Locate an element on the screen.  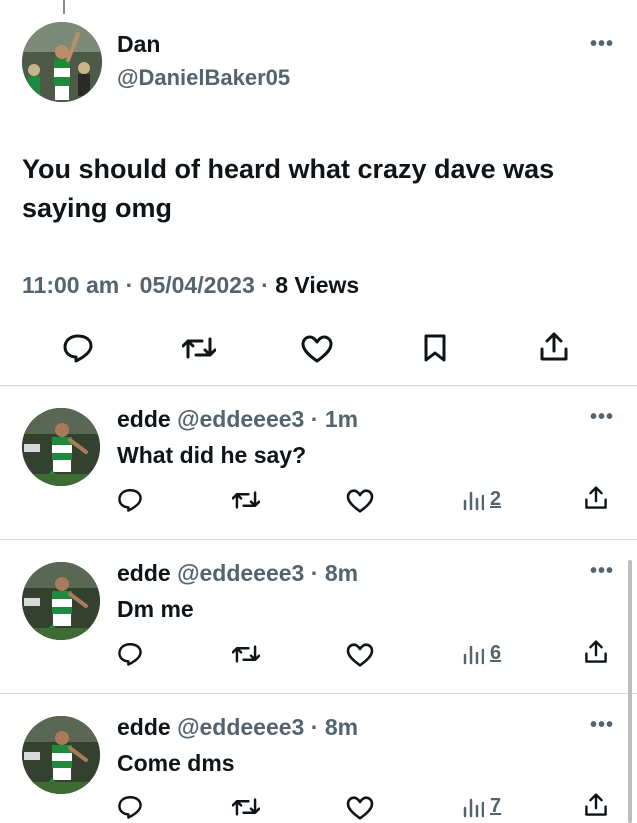
views-label: Views is located at coordinates (326, 285).